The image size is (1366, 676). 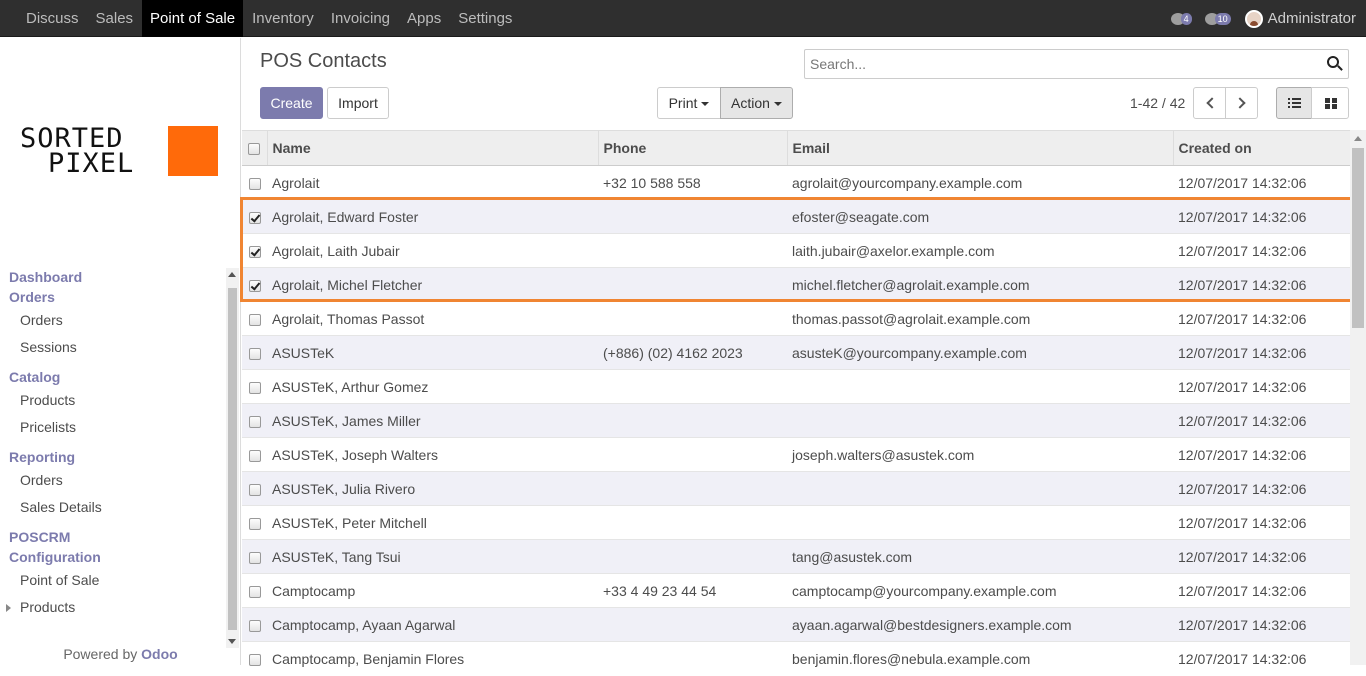 What do you see at coordinates (485, 18) in the screenshot?
I see `app-menu-item-settings: Settings` at bounding box center [485, 18].